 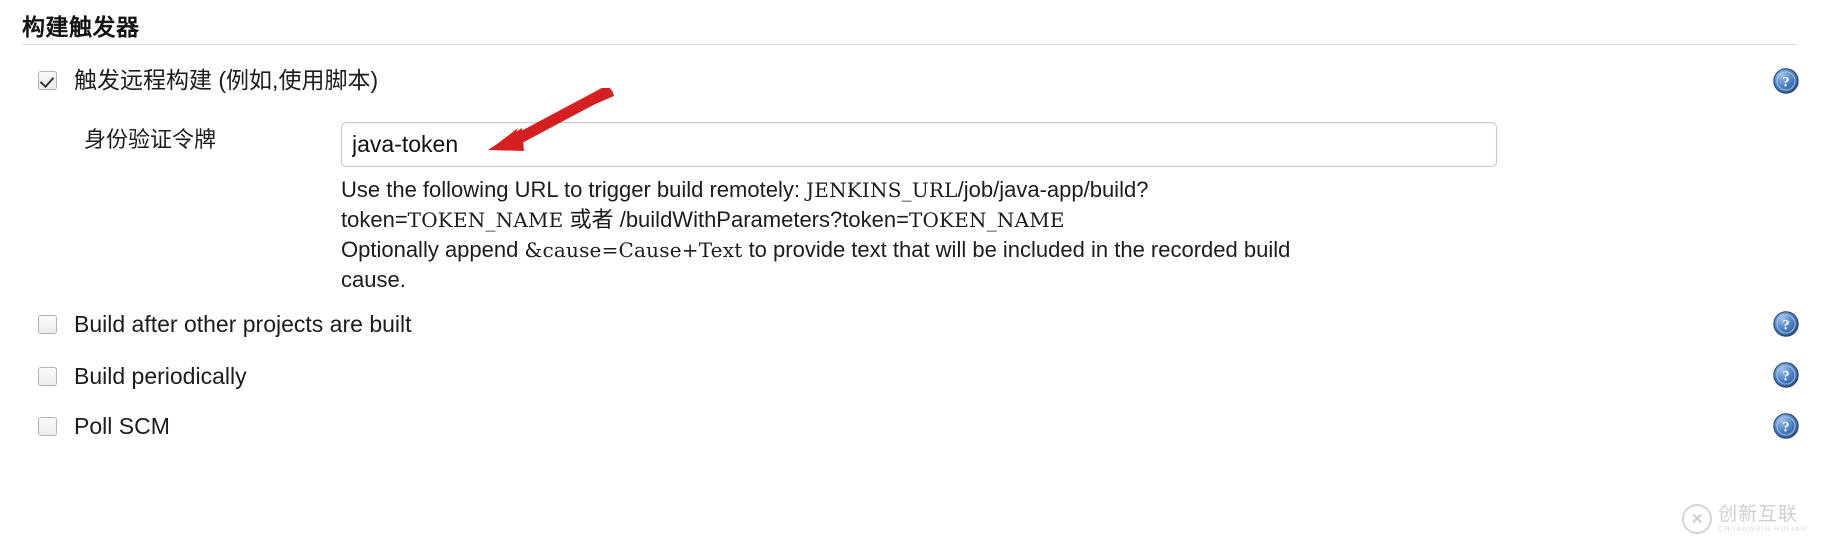 I want to click on help-icon-trigger-remote: ?, so click(x=1786, y=81).